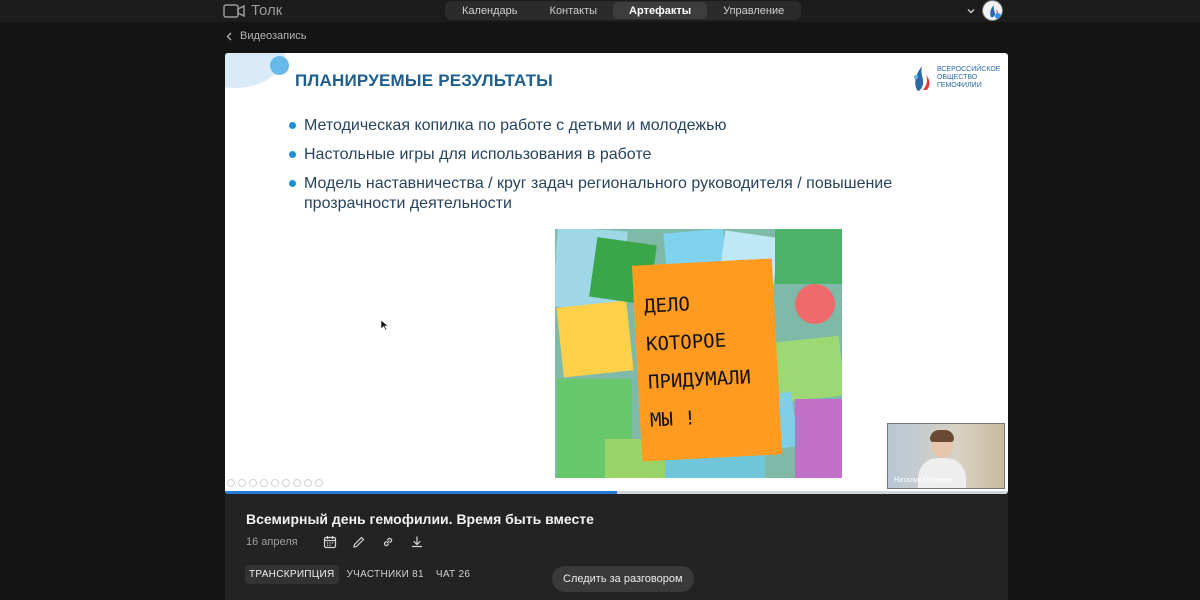  I want to click on org-name: ВСЕРОССИЙСКОЕ ОБЩЕСТВО ГЕМОФИЛИИ, so click(968, 78).